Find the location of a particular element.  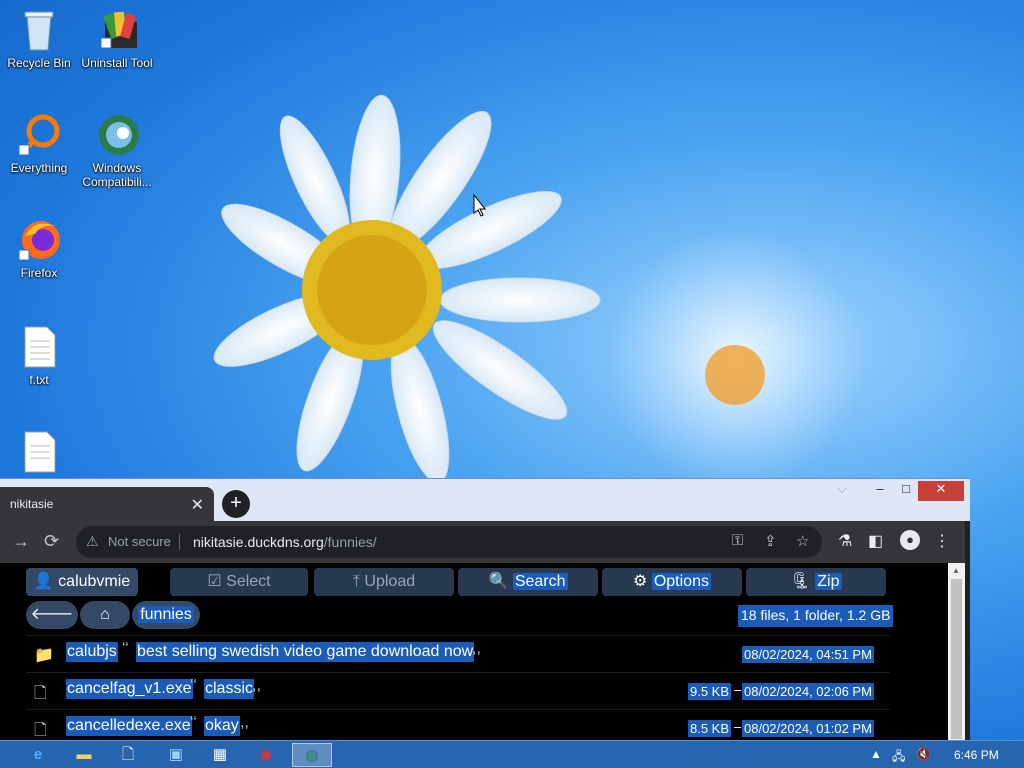

zip-button: 🗜 Zip is located at coordinates (816, 582).